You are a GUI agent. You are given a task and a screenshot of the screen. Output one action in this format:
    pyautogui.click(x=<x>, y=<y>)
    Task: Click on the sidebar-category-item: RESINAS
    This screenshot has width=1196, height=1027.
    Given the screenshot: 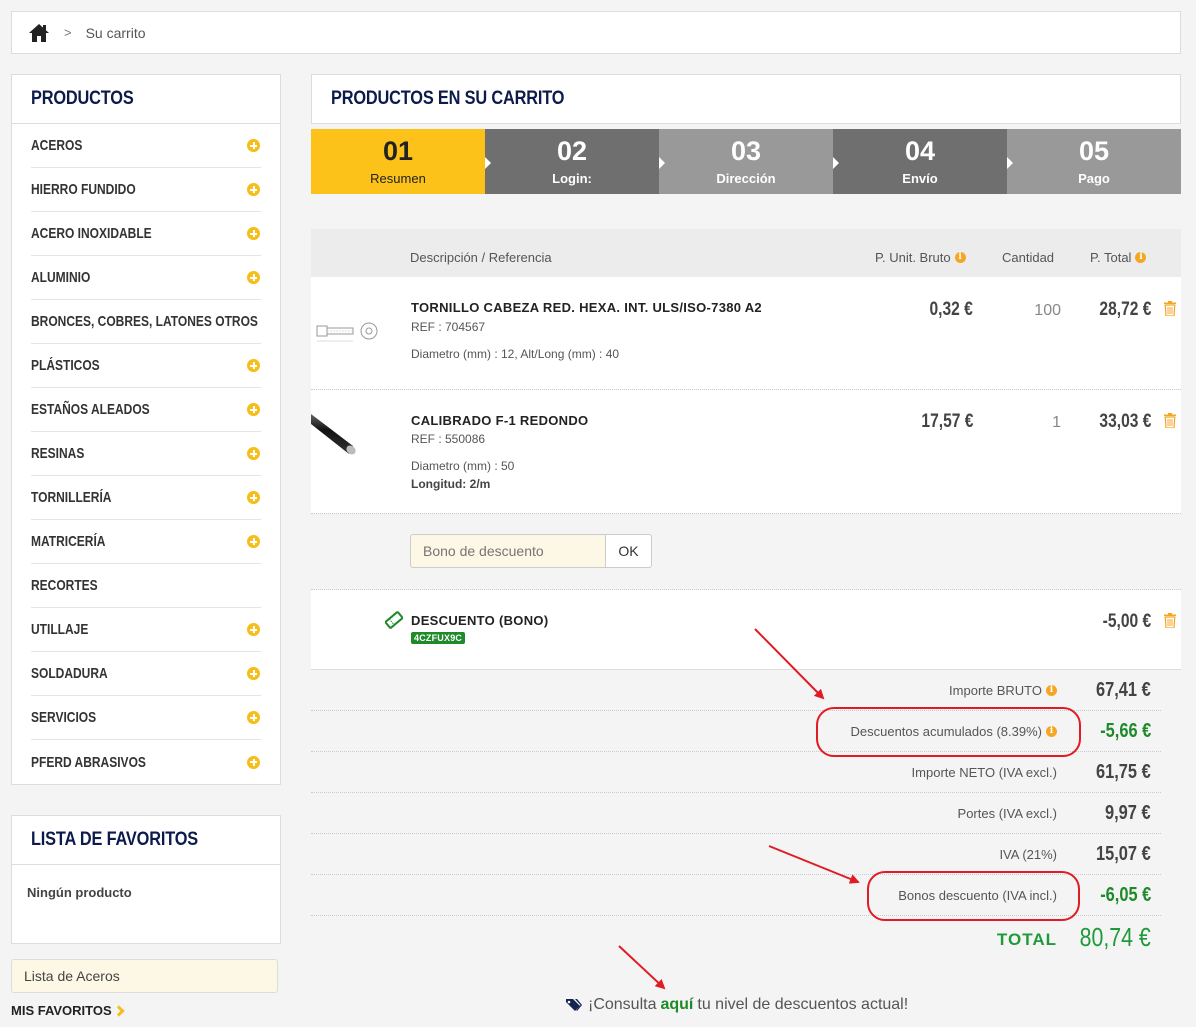 What is the action you would take?
    pyautogui.click(x=146, y=454)
    